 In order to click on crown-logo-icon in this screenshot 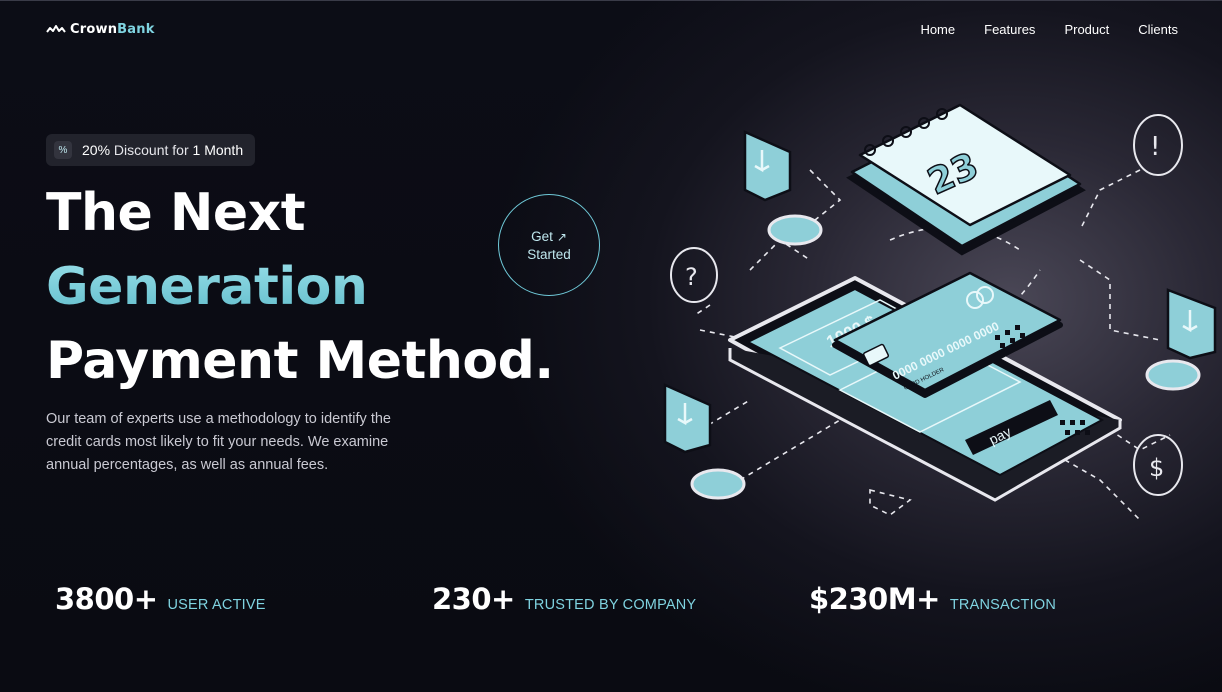, I will do `click(56, 28)`.